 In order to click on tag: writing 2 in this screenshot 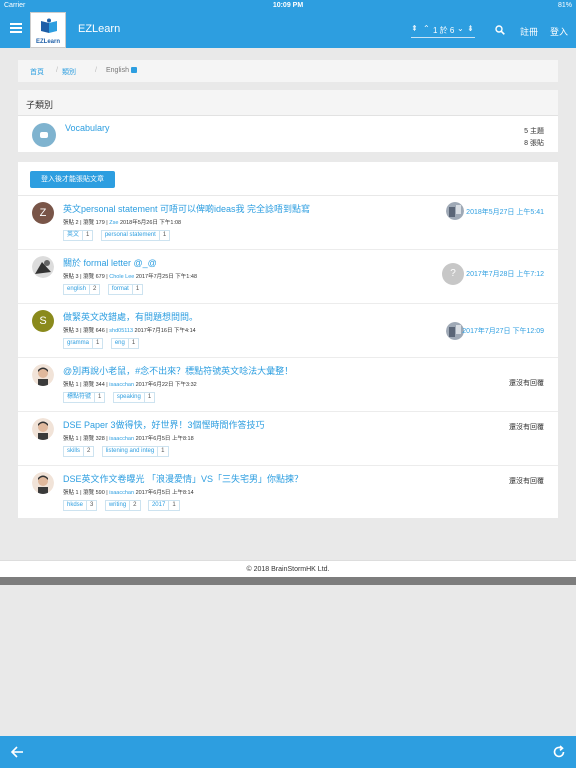, I will do `click(122, 505)`.